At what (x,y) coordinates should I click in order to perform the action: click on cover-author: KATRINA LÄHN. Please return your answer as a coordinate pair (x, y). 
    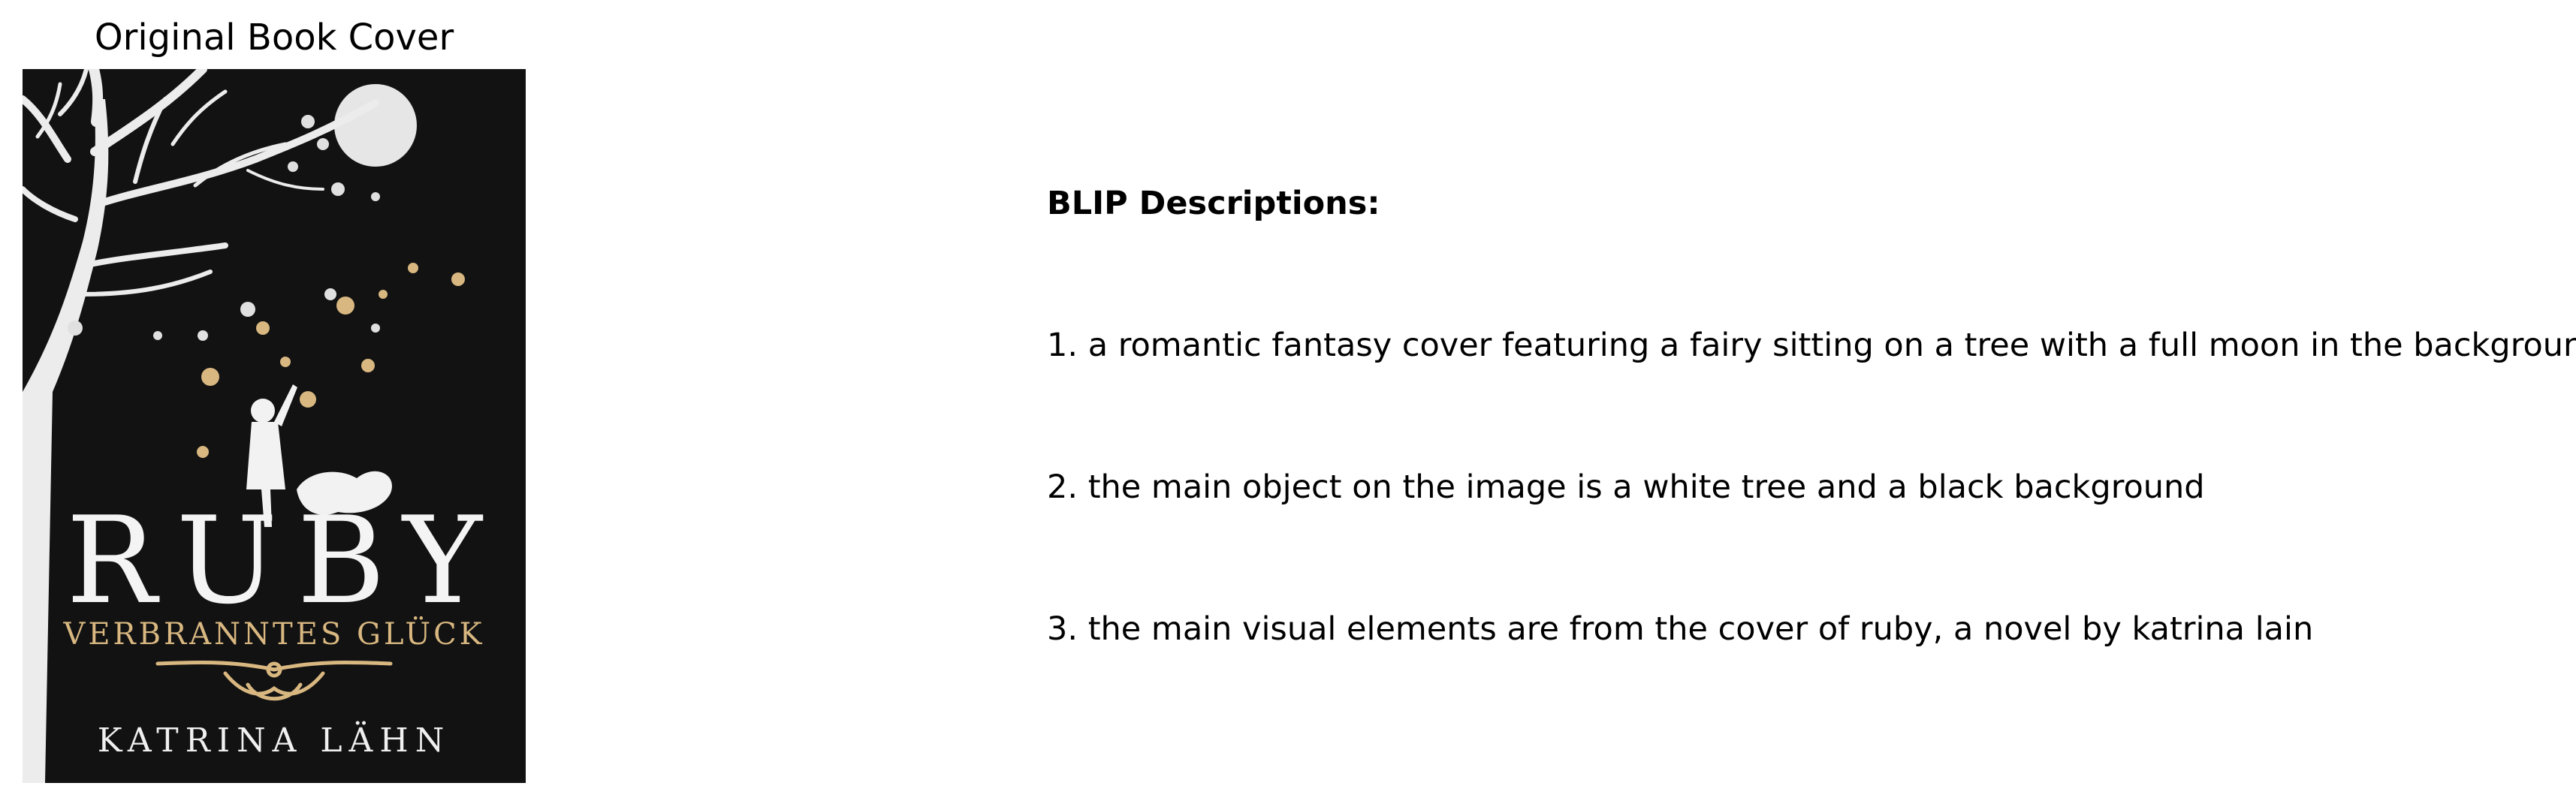
    Looking at the image, I should click on (274, 740).